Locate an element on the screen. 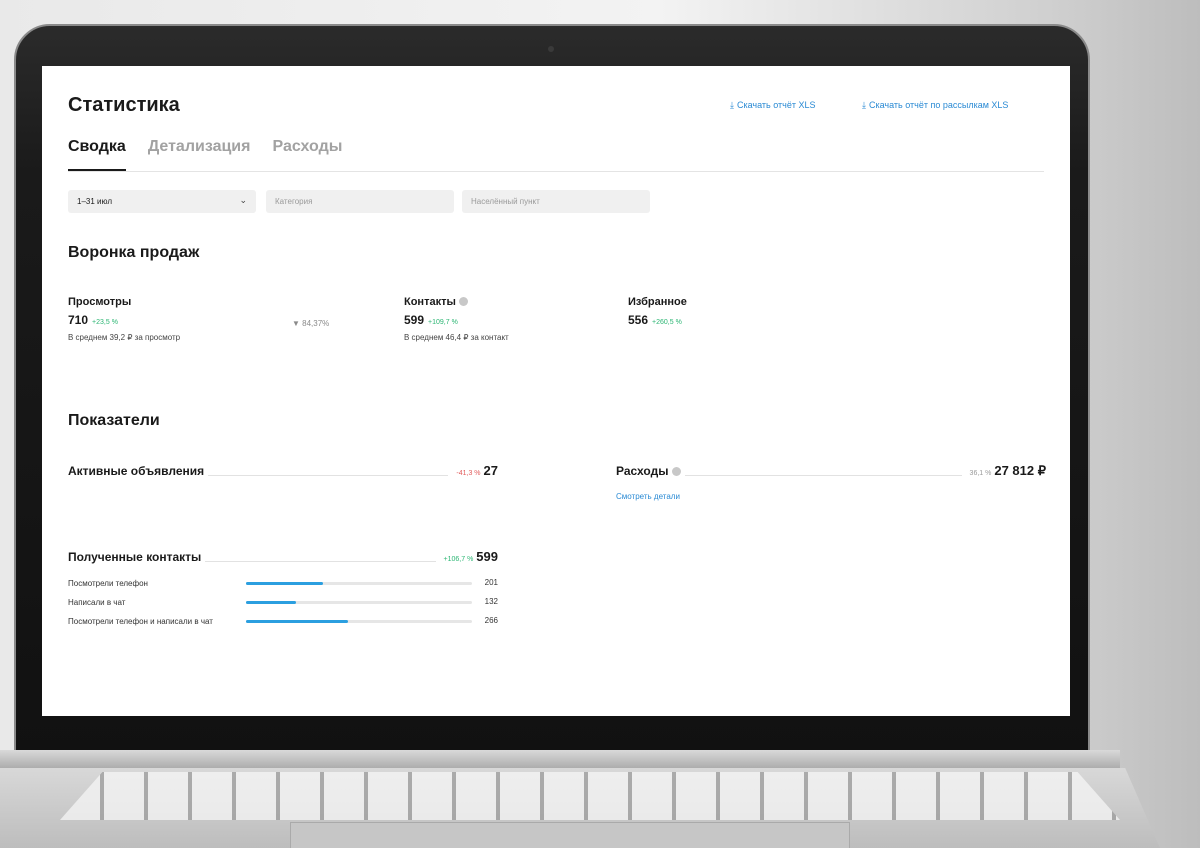 This screenshot has height=848, width=1200. funnel-favorites: Избранное 556 +260,5 % is located at coordinates (657, 311).